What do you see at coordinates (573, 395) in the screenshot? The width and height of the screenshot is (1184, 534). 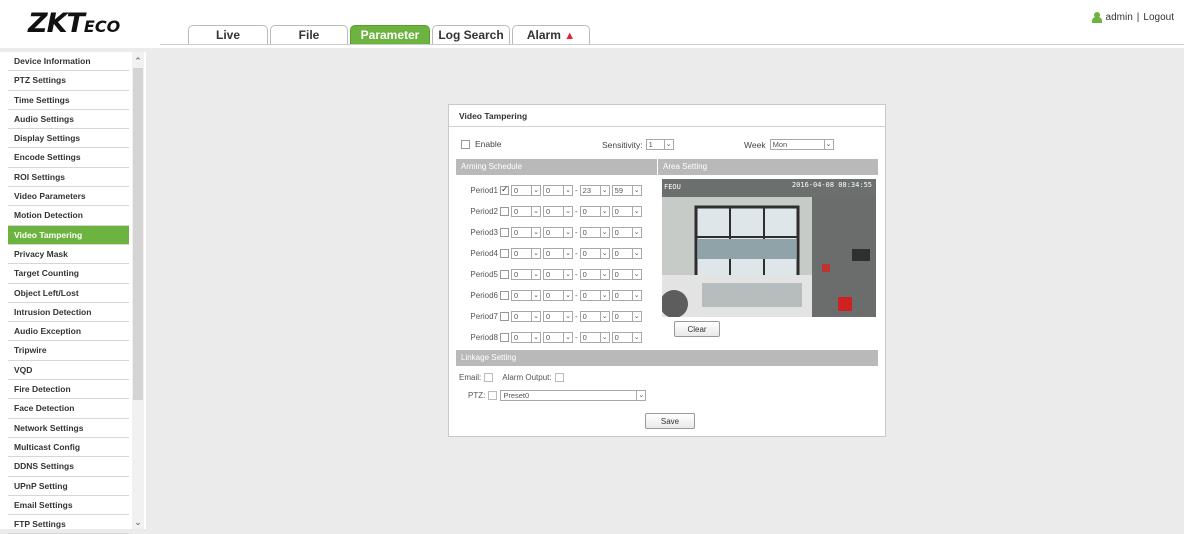 I see `ptz-preset-select: Preset0 ⌄` at bounding box center [573, 395].